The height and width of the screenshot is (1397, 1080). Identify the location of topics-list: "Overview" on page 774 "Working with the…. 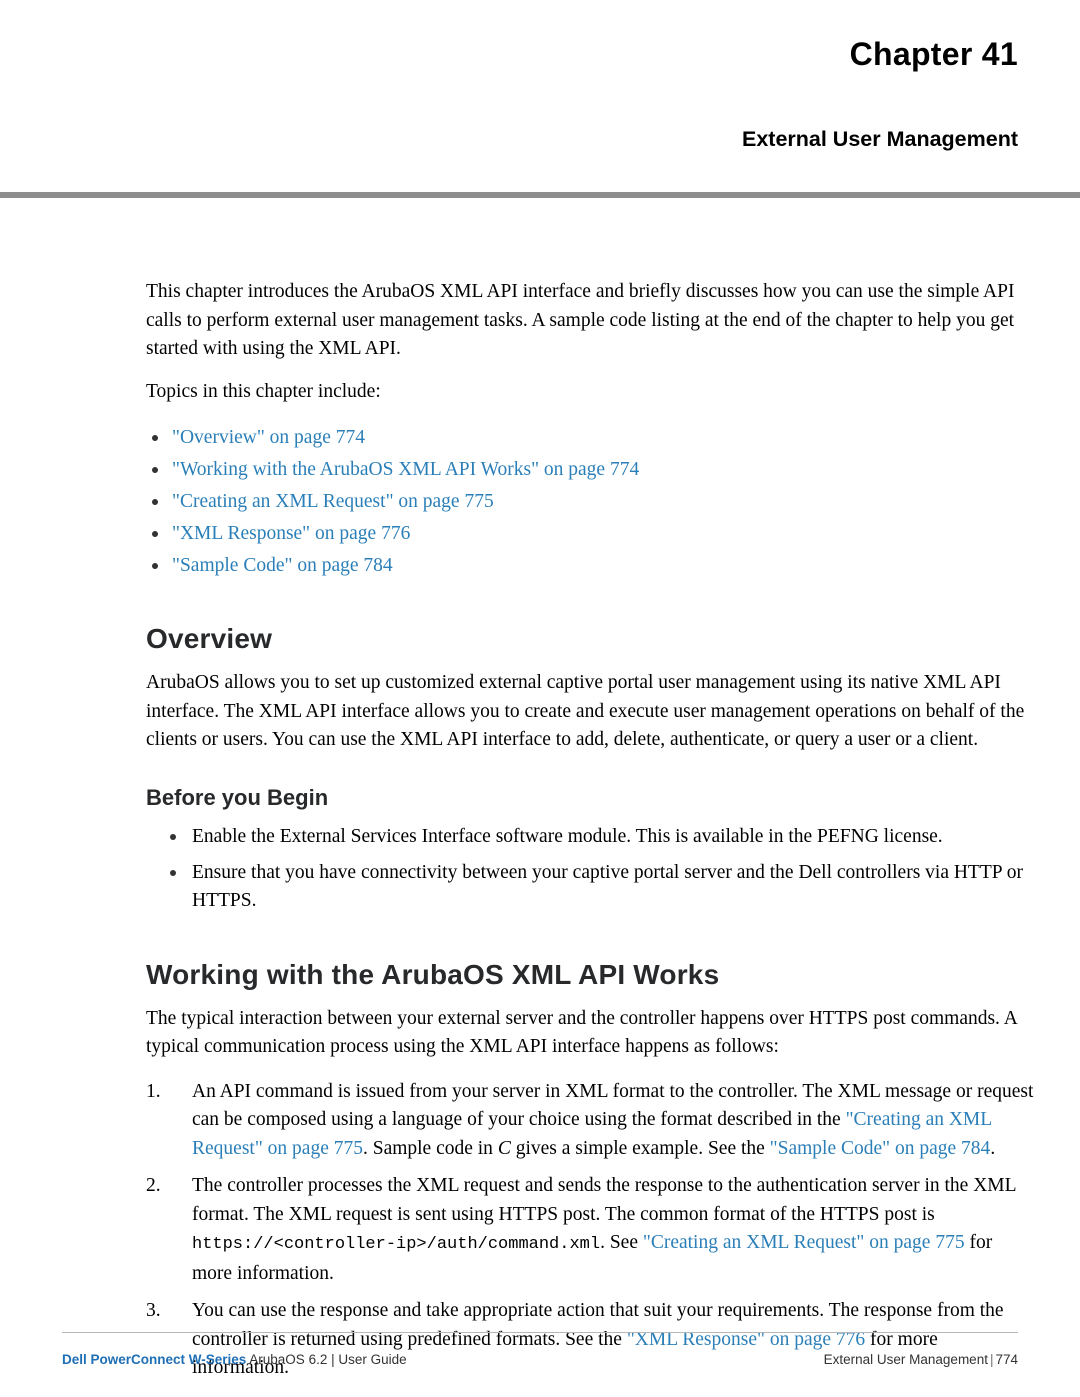
(590, 501).